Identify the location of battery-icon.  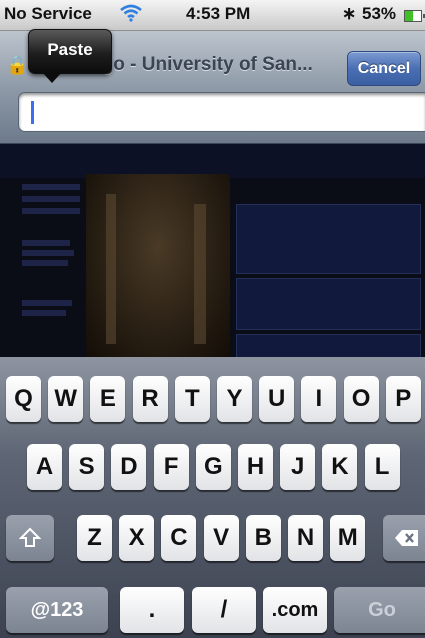
(414, 16).